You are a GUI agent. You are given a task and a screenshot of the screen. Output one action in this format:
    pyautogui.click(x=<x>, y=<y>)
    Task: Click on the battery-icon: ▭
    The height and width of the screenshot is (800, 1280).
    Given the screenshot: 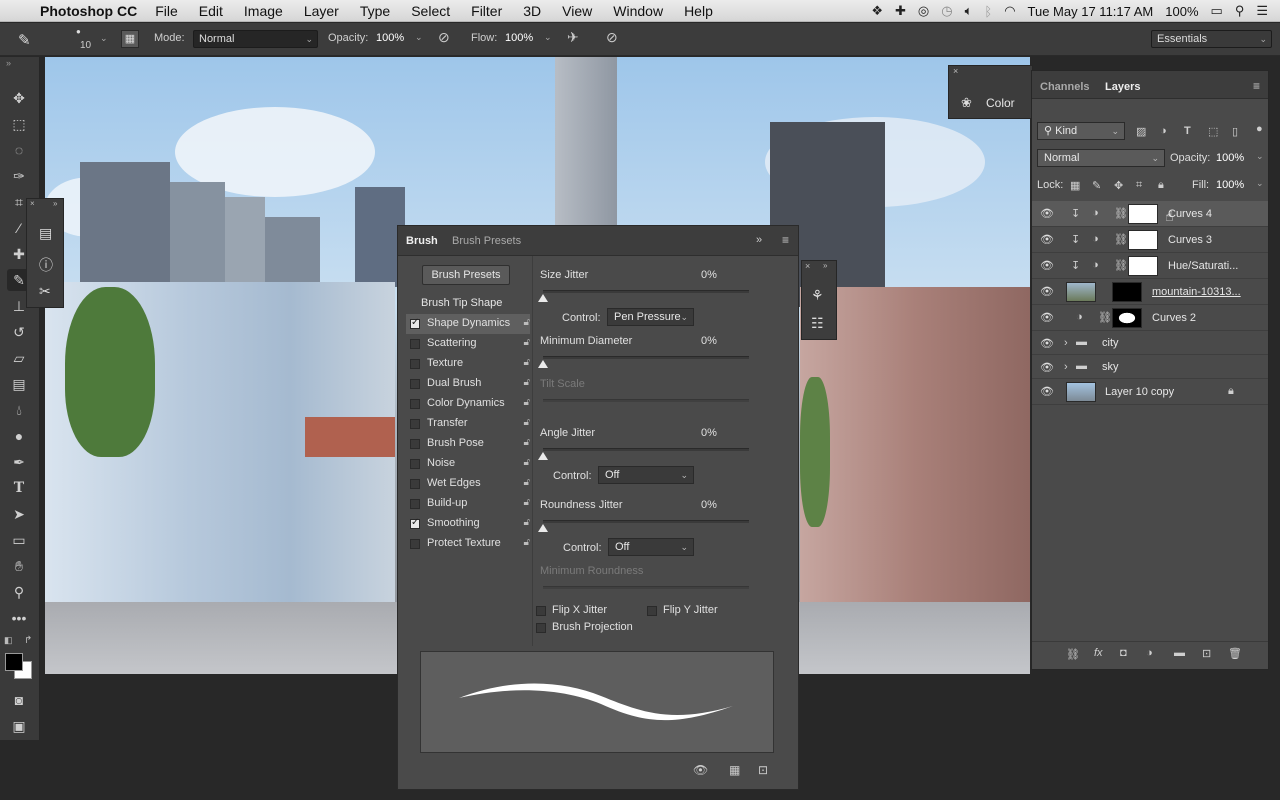 What is the action you would take?
    pyautogui.click(x=1217, y=11)
    